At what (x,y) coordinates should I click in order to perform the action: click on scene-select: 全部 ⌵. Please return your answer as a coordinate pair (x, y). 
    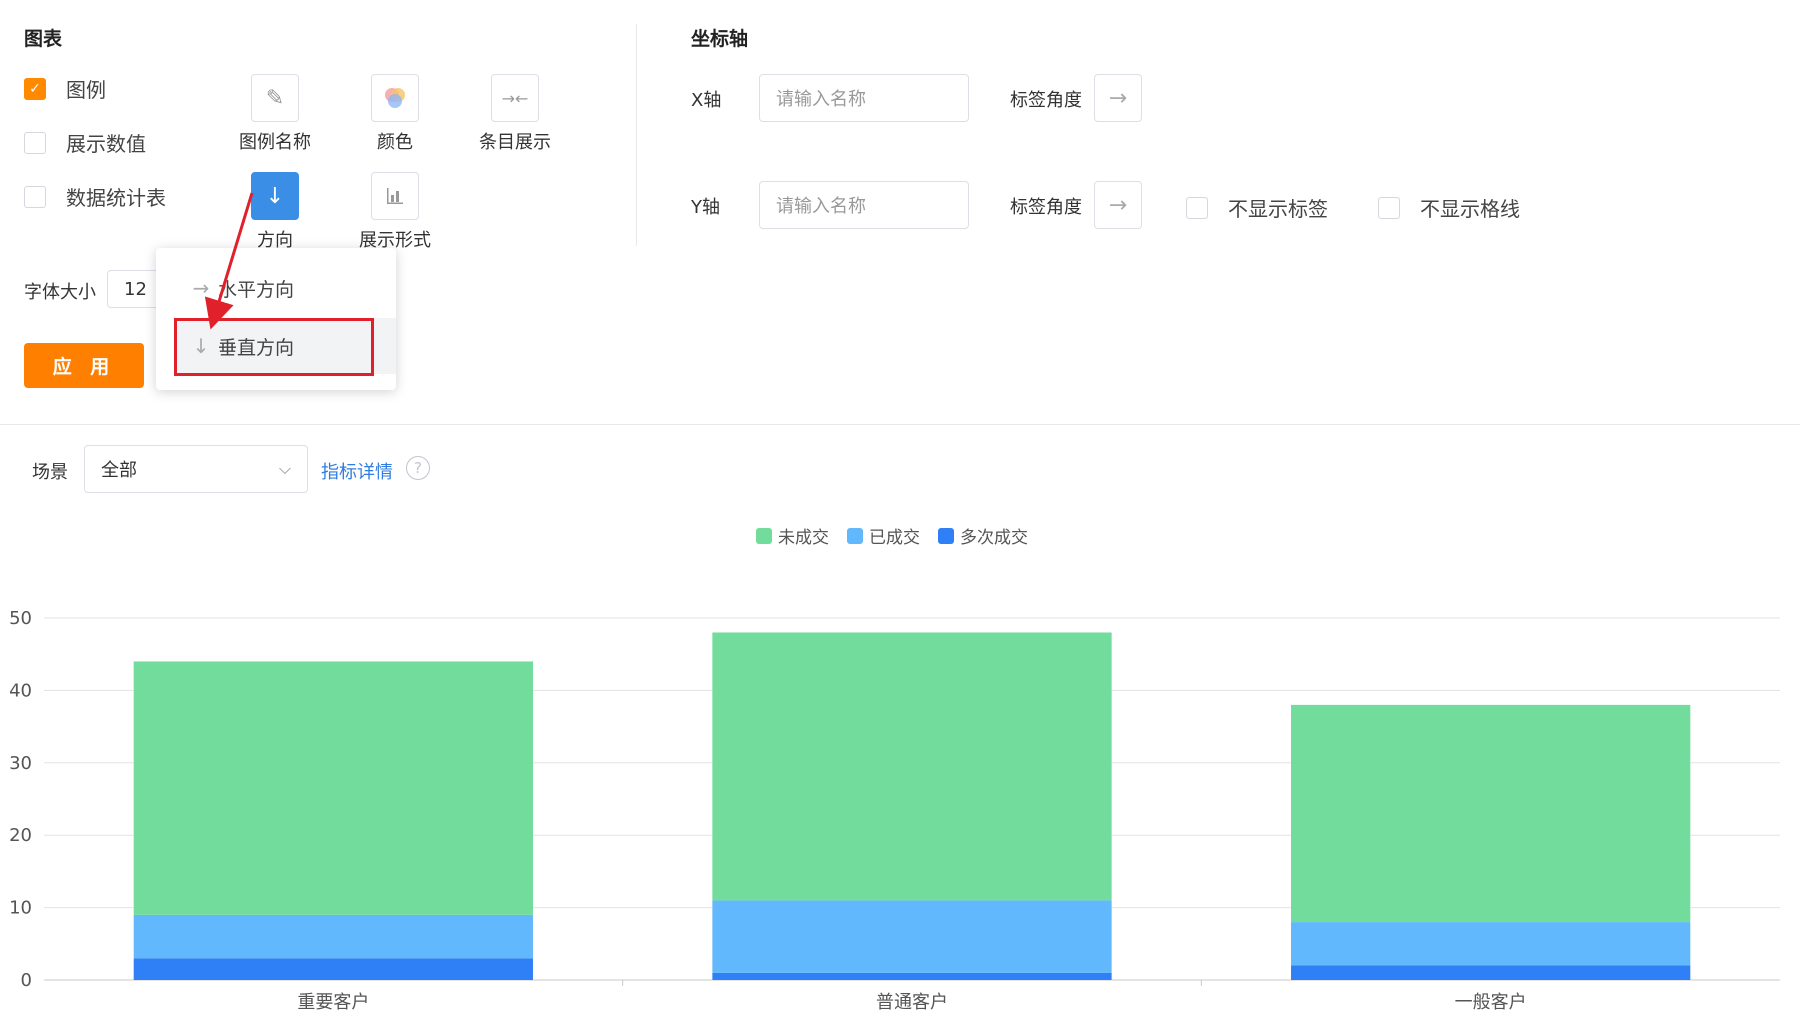
    Looking at the image, I should click on (196, 469).